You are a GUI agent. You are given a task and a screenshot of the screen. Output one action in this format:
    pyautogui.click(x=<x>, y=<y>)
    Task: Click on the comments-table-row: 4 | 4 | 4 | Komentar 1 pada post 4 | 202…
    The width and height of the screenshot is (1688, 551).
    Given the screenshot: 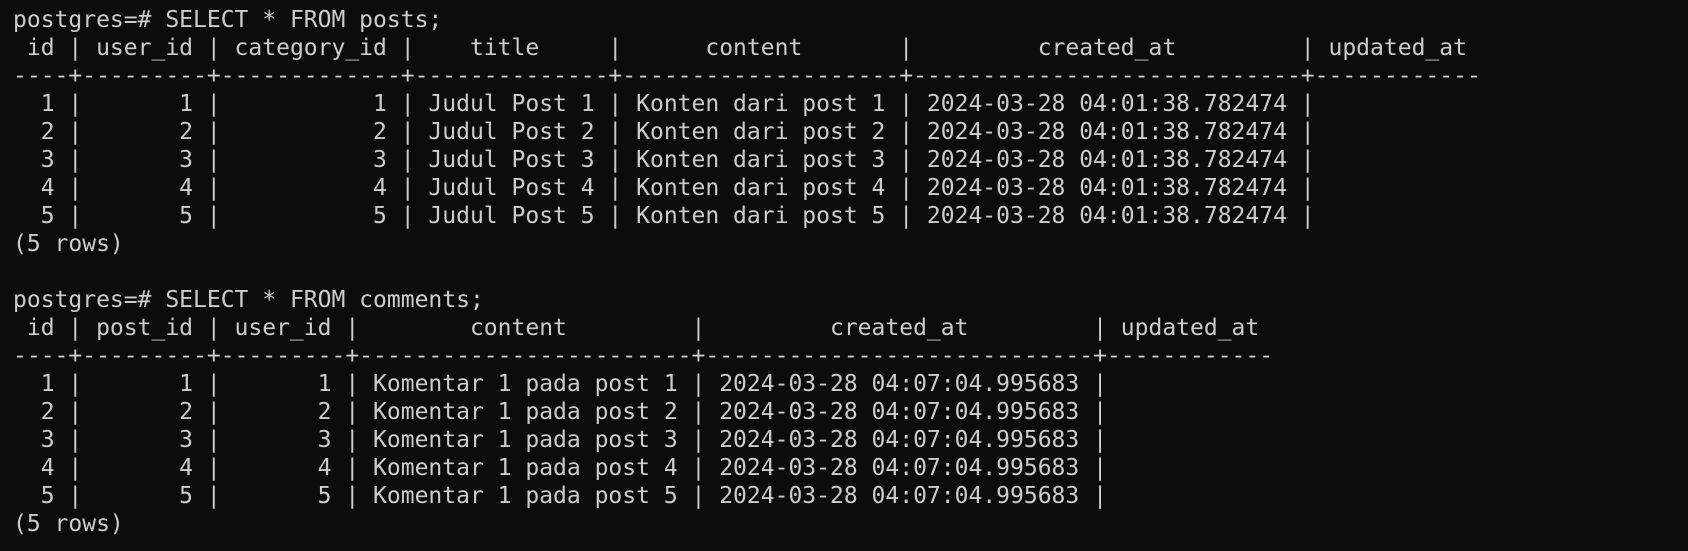 What is the action you would take?
    pyautogui.click(x=560, y=468)
    